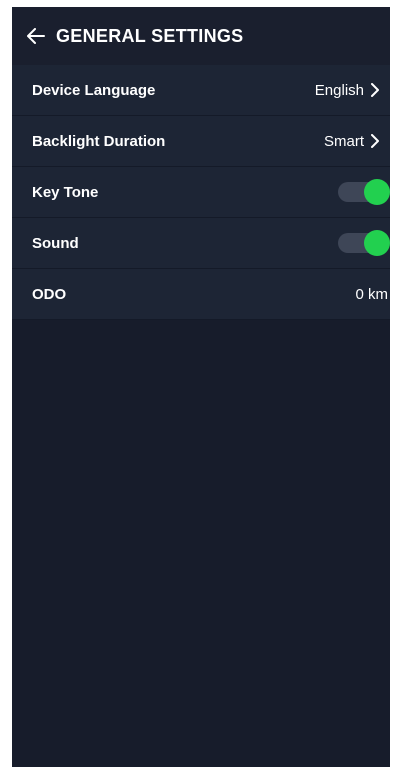 Image resolution: width=401 pixels, height=767 pixels. Describe the element at coordinates (65, 192) in the screenshot. I see `setting-label: Key Tone` at that location.